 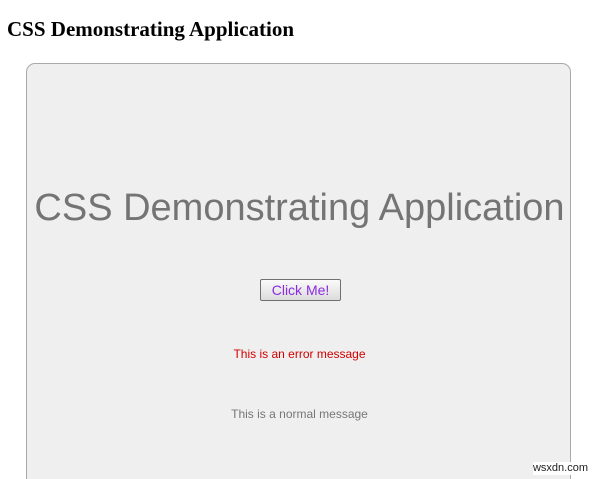 What do you see at coordinates (300, 290) in the screenshot?
I see `click-me-button: Click Me!` at bounding box center [300, 290].